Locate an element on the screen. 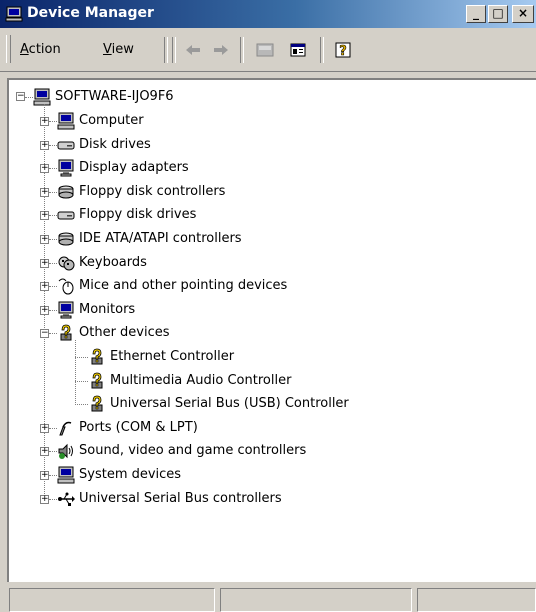 This screenshot has width=536, height=612. close-button: × is located at coordinates (523, 14).